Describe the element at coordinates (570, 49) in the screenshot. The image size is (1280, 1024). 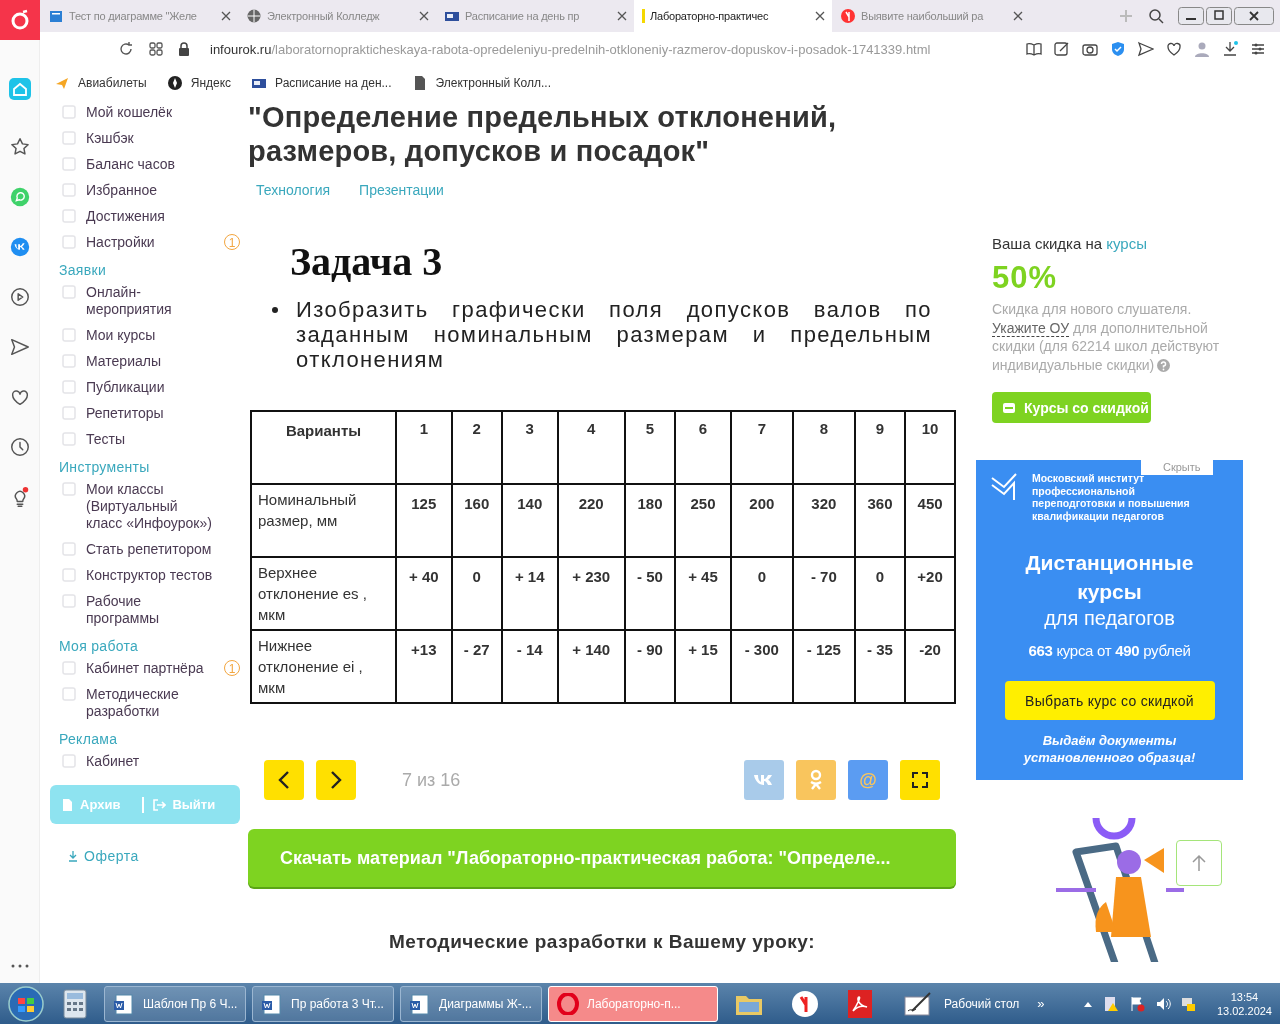
I see `address-field: infourok.ru/laboratornoprakticheskaya-rabota-opredeleniyu-predelnih-otkloneniy-razmerov-dopuskov-i-posadok-1741339.html` at that location.